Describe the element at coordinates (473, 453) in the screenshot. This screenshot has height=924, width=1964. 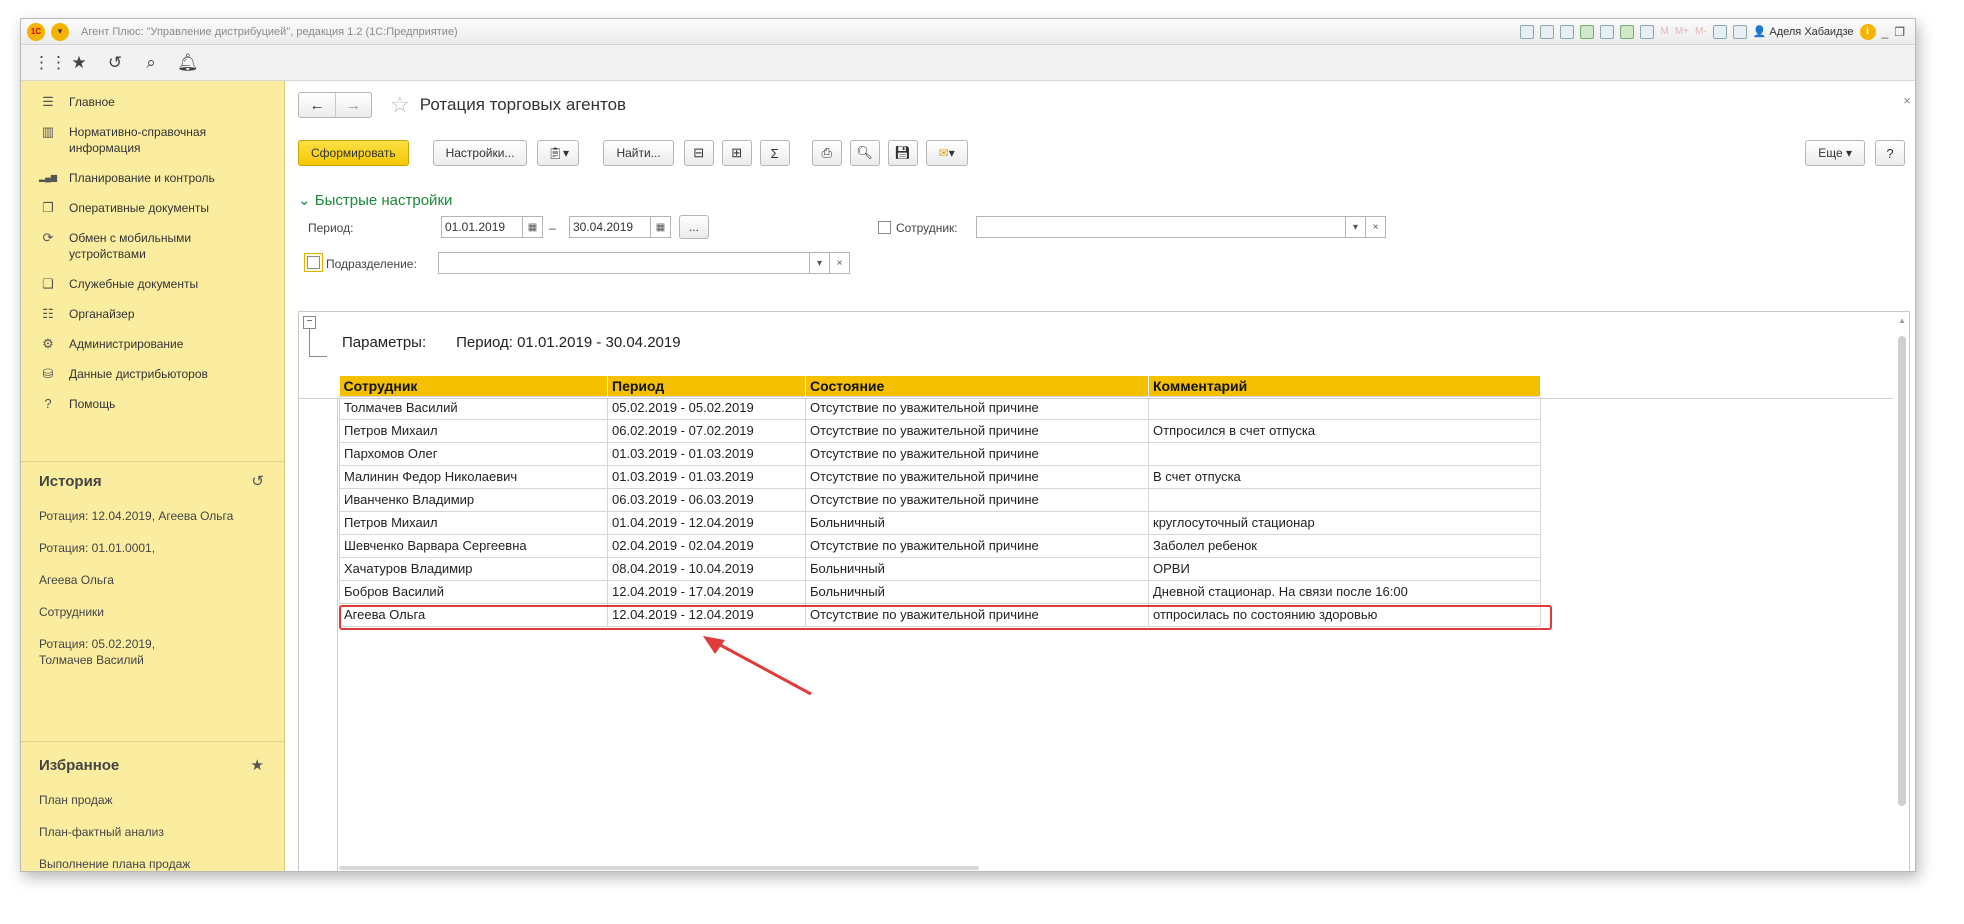
I see `cell: Пархомов Олег` at that location.